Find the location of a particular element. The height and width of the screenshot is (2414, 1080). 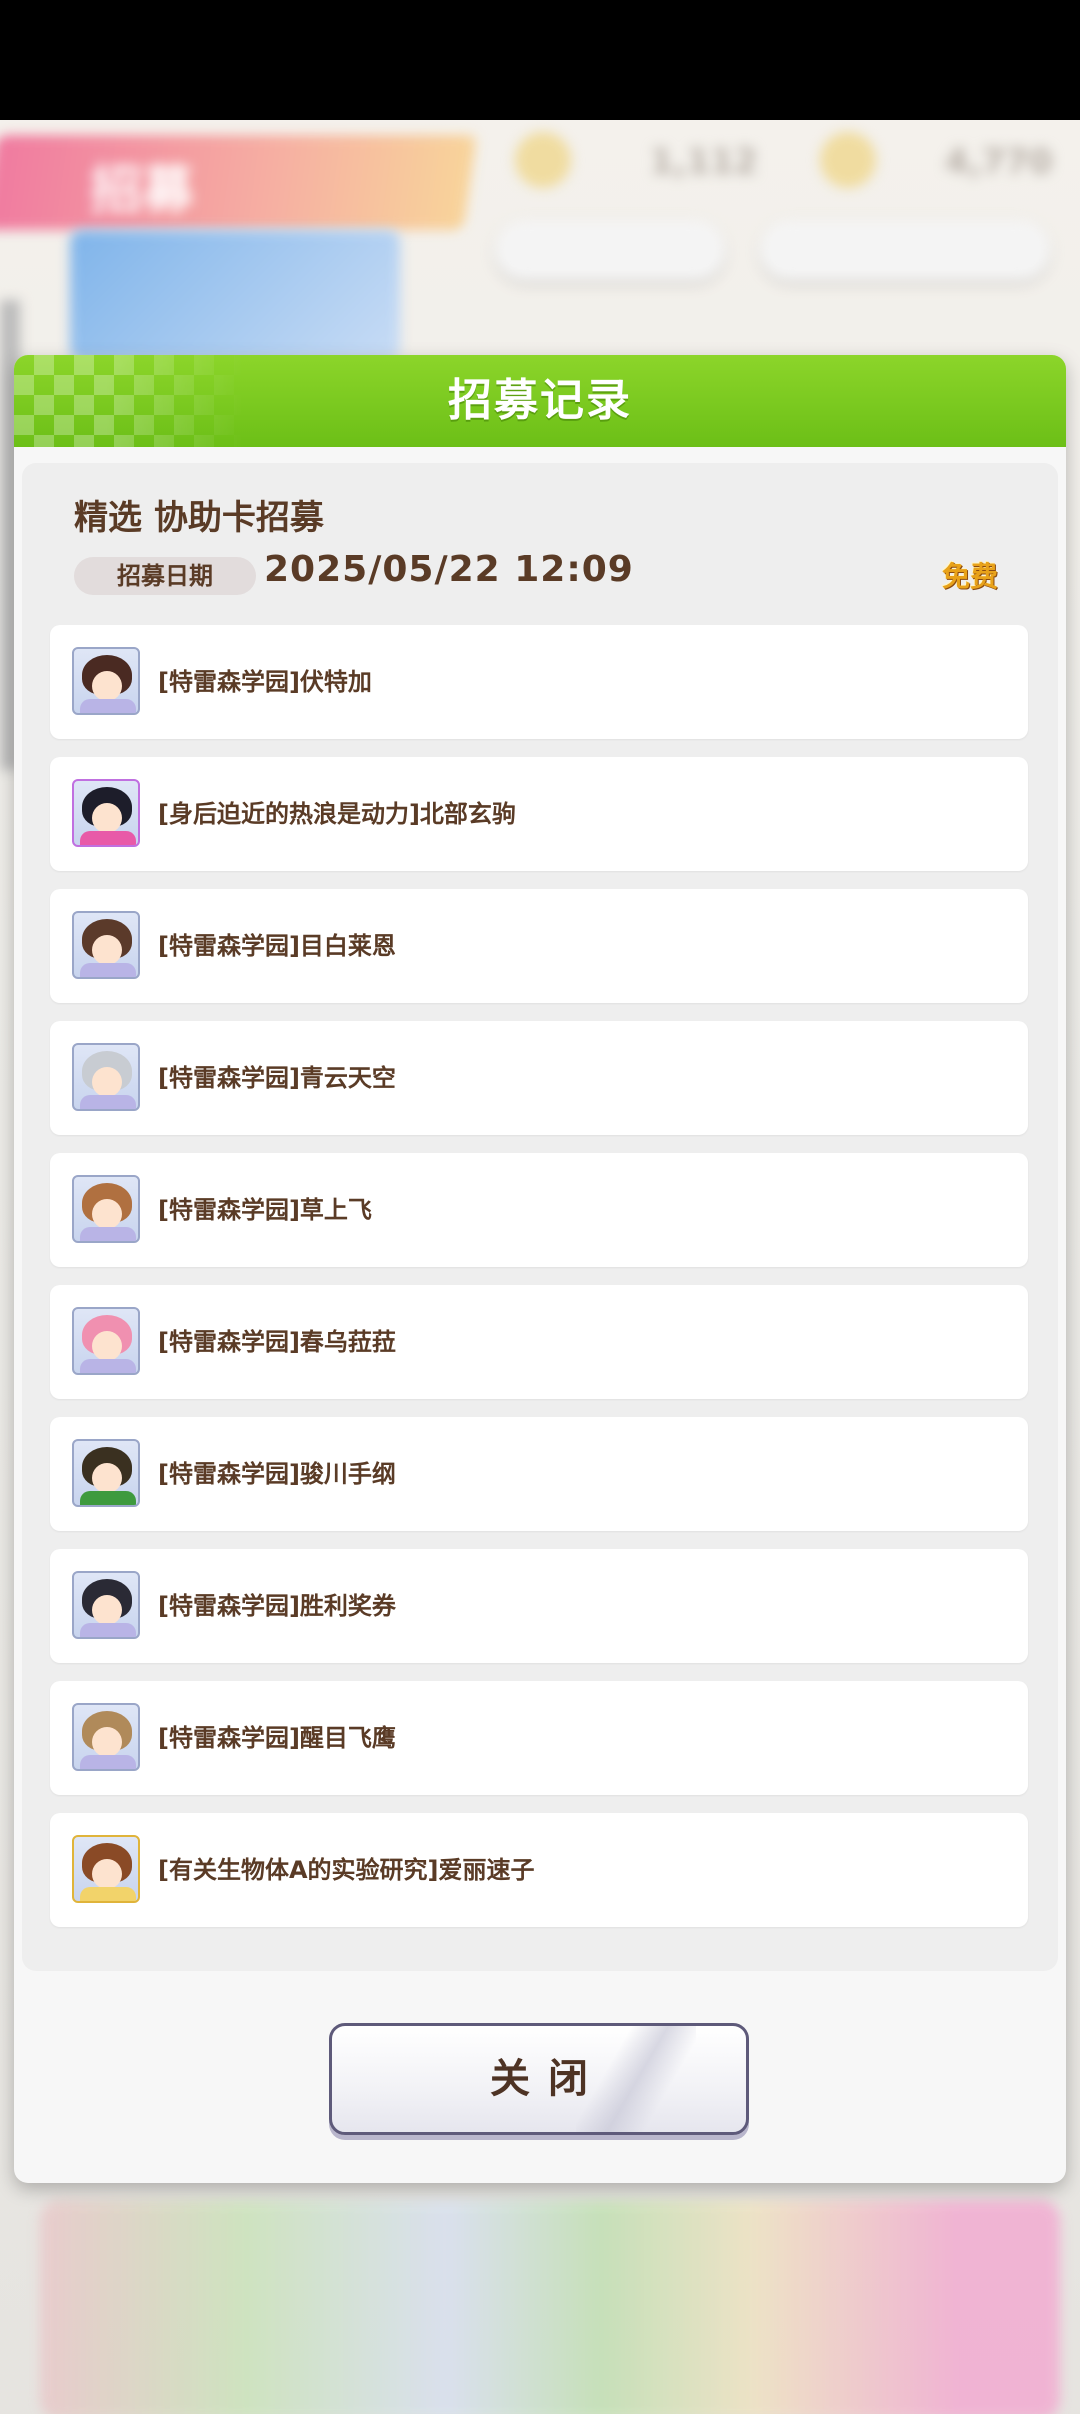

dialog-title: 招募记录 is located at coordinates (540, 400).